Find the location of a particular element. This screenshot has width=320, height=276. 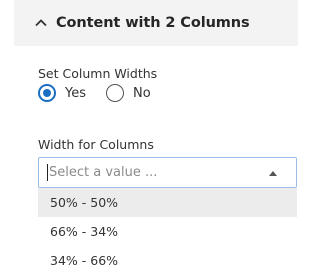

option-34-66: 34% - 66% is located at coordinates (167, 260).